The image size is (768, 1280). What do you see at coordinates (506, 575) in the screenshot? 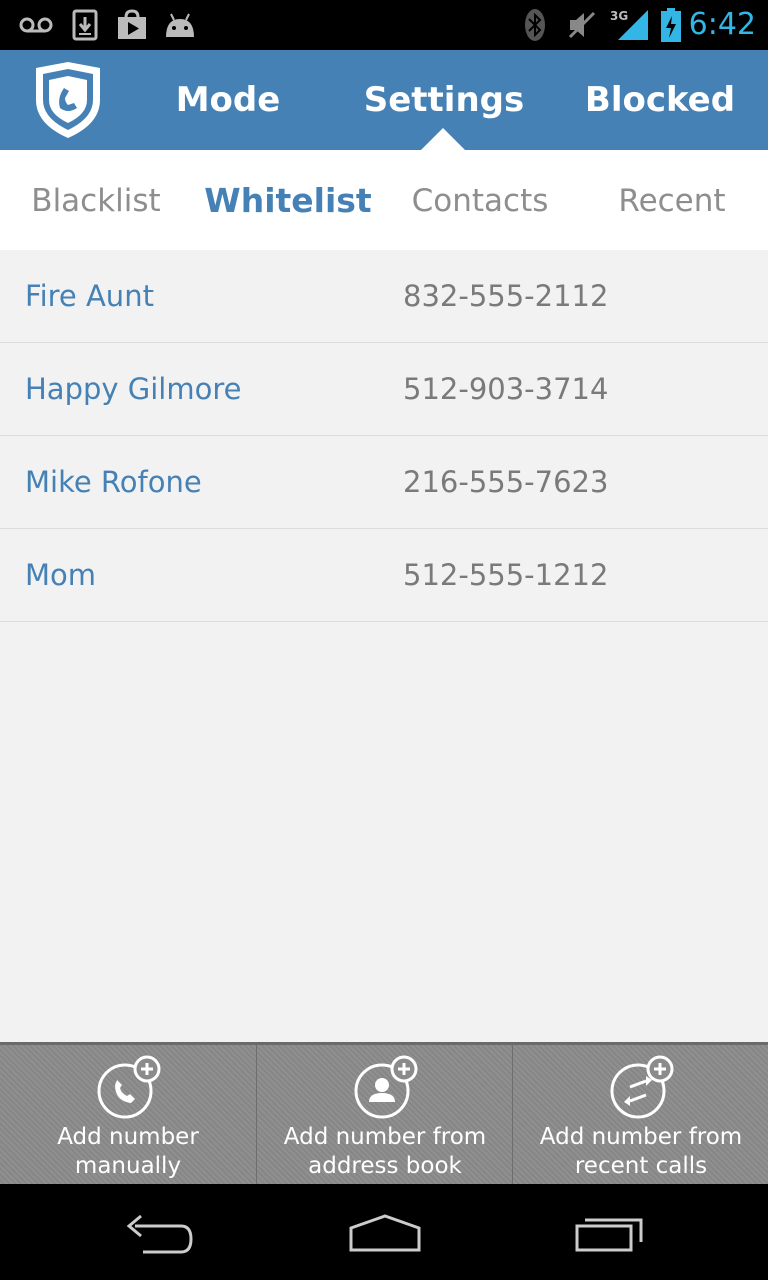
I see `contact-phone: 512-555-1212` at bounding box center [506, 575].